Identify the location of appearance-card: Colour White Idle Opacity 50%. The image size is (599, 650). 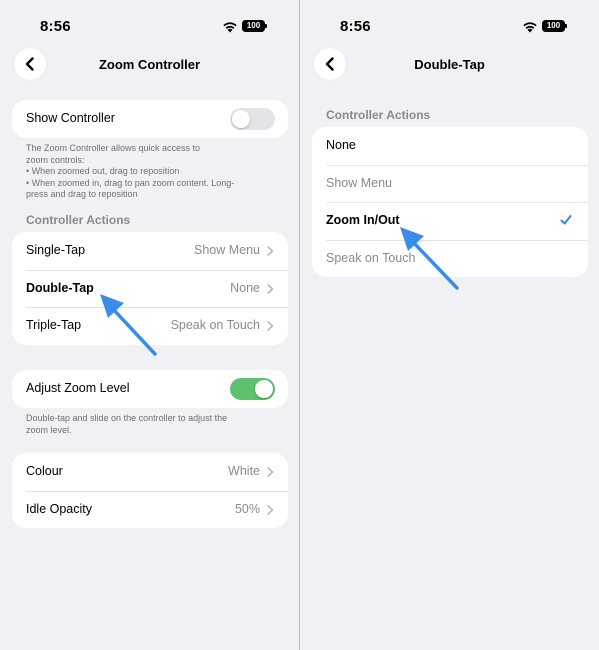
(150, 490).